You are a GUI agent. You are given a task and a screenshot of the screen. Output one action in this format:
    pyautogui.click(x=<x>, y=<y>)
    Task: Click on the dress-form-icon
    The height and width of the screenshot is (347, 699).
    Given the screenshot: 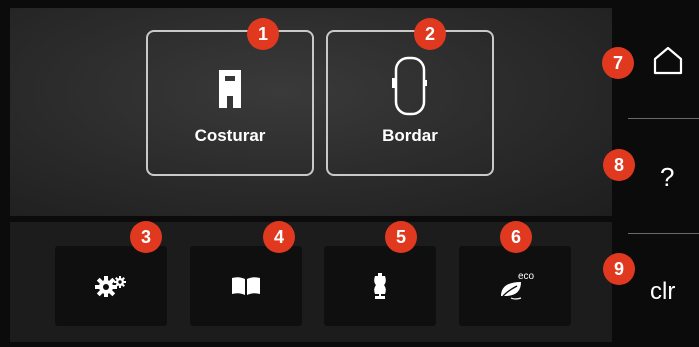 What is the action you would take?
    pyautogui.click(x=380, y=286)
    